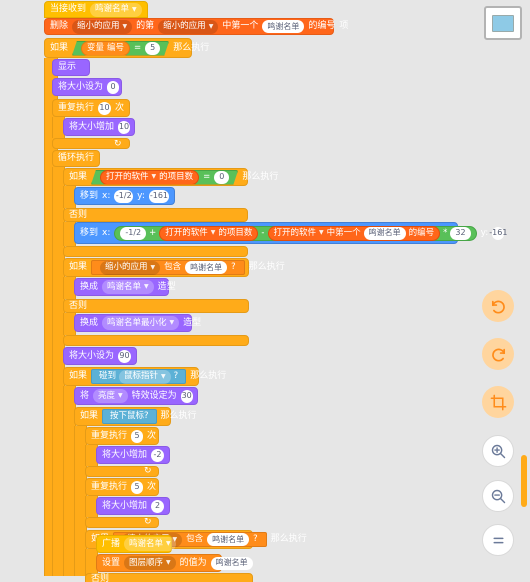 Image resolution: width=530 pixels, height=582 pixels. I want to click on block-switch-costume-2: 换成 鸣谢名单最小化 ▼ 造型, so click(137, 323).